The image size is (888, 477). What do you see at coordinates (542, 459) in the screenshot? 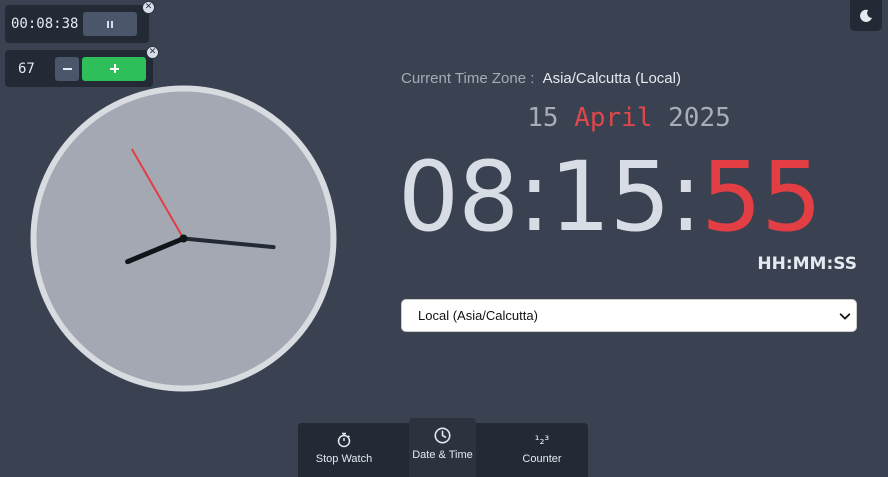
I see `nav-label: Counter` at bounding box center [542, 459].